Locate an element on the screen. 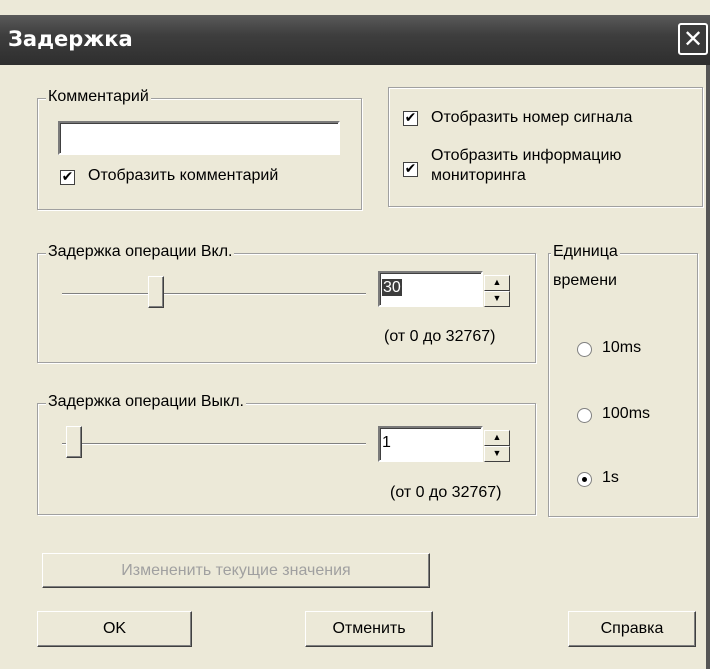  comment-legend: Комментарий is located at coordinates (98, 97).